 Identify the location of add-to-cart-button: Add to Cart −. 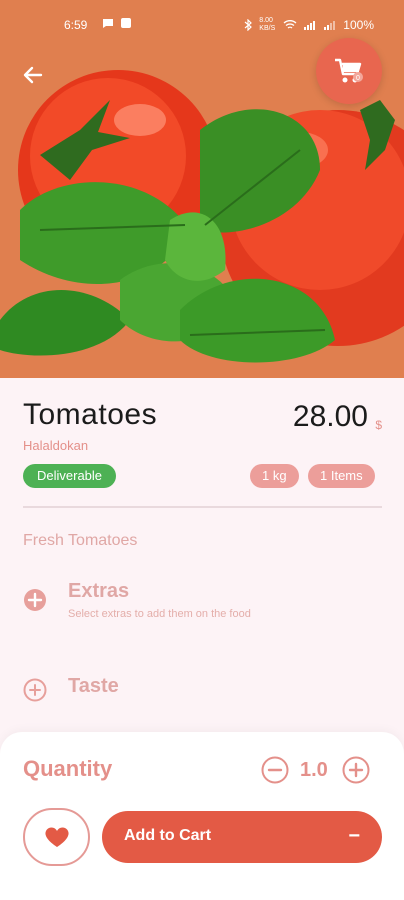
(242, 837).